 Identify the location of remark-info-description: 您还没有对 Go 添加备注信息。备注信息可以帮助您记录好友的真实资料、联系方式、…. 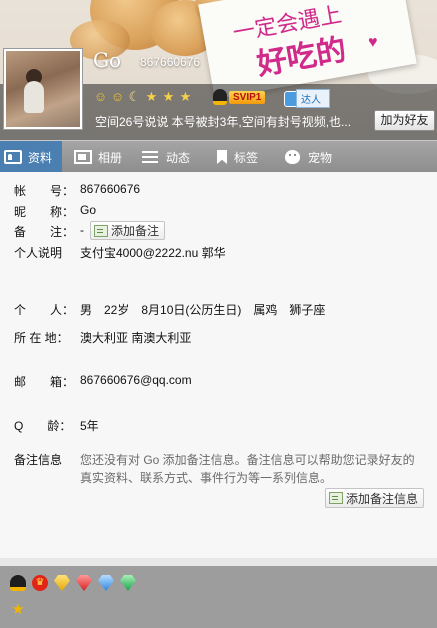
(247, 469).